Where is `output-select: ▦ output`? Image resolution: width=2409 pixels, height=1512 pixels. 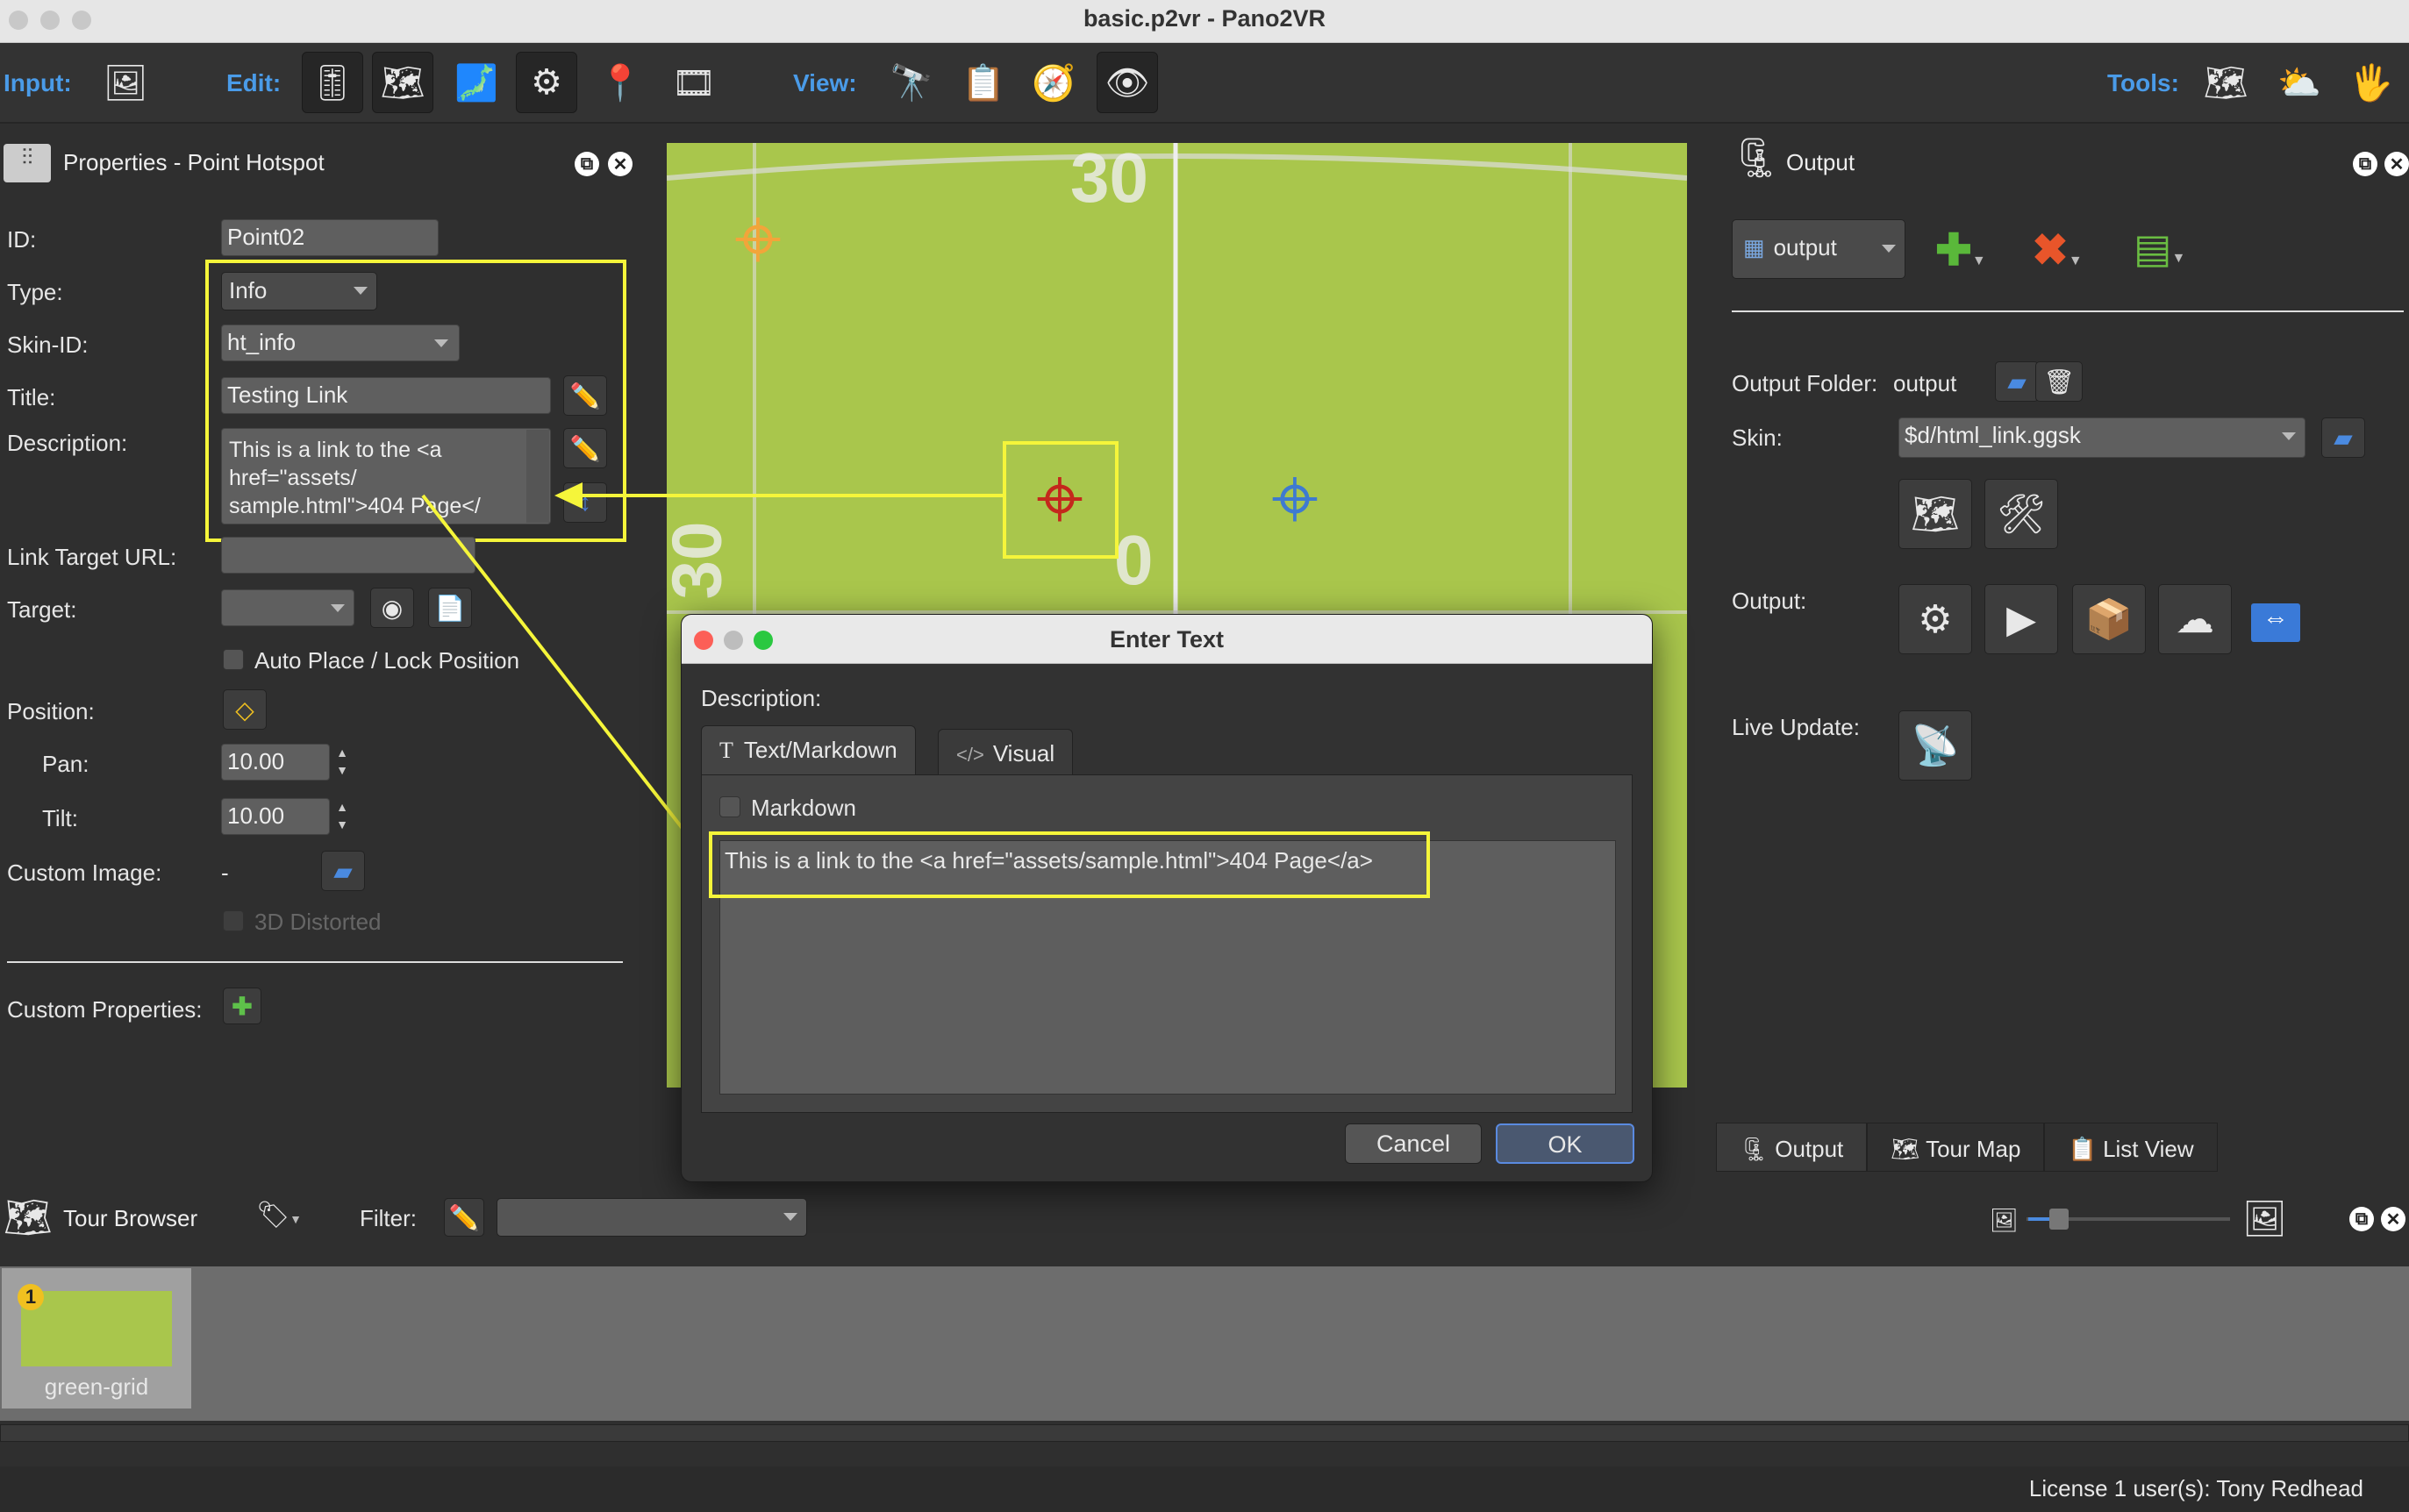
output-select: ▦ output is located at coordinates (1818, 249).